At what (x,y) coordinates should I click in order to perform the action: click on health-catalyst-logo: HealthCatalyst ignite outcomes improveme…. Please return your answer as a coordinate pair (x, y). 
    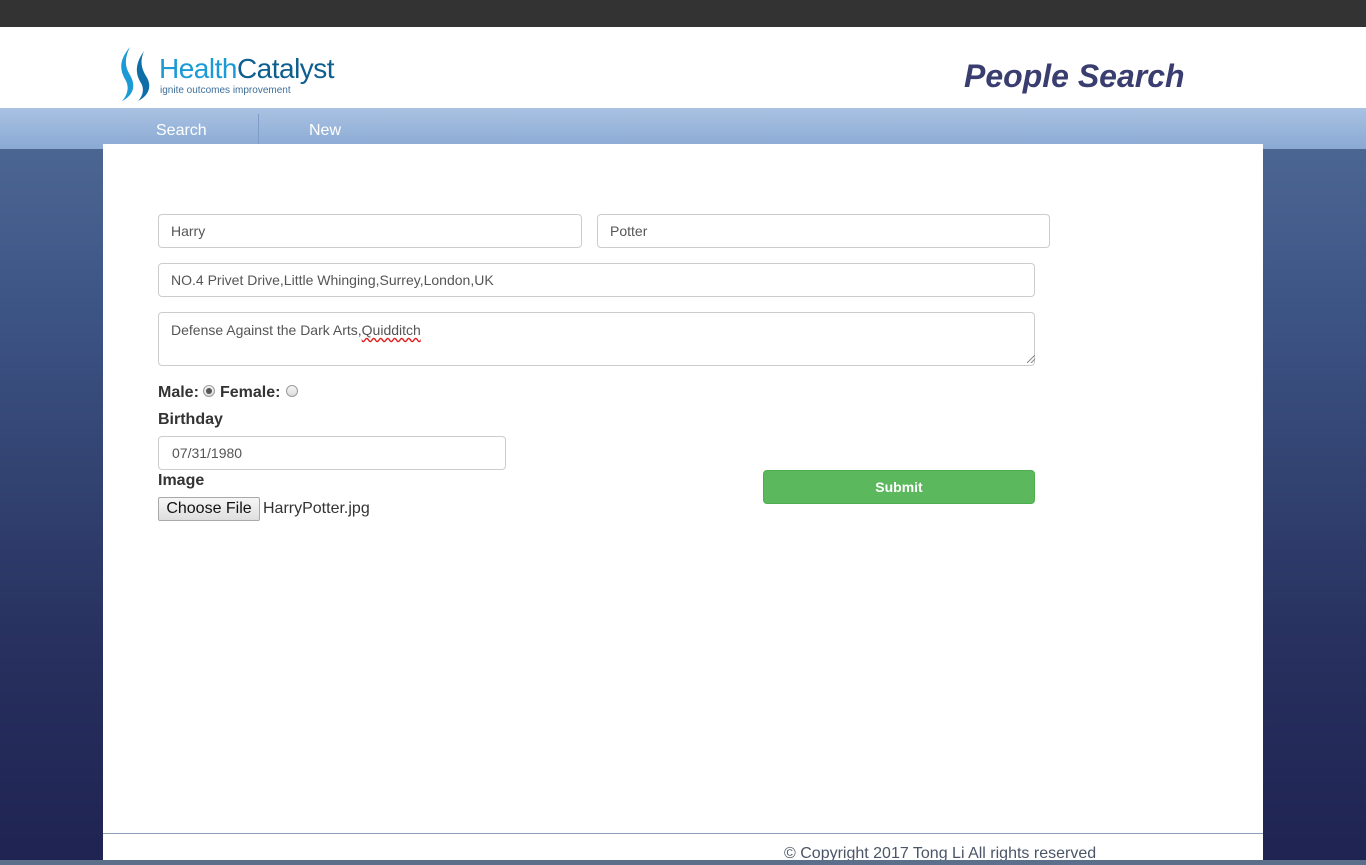
    Looking at the image, I should click on (231, 74).